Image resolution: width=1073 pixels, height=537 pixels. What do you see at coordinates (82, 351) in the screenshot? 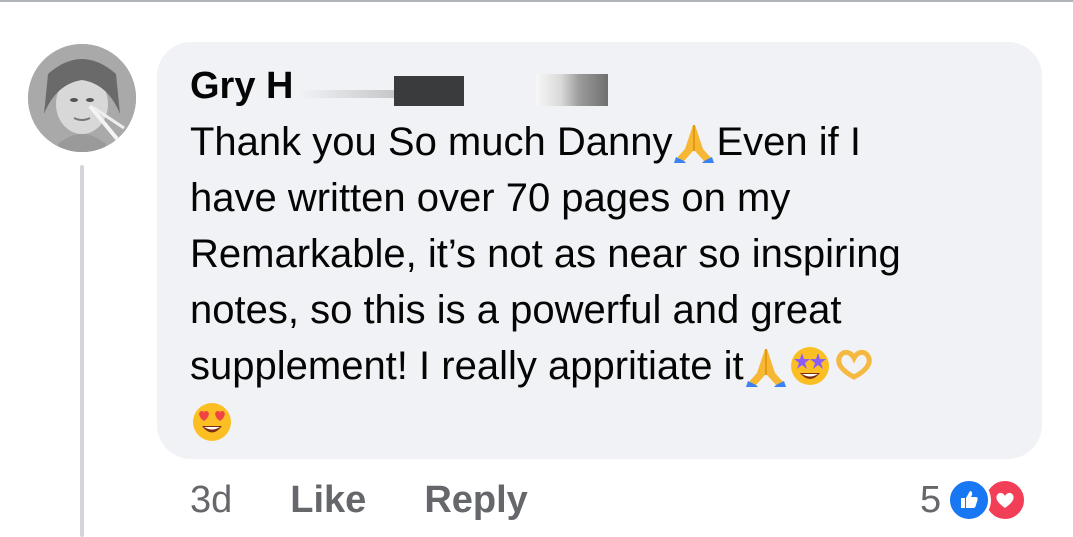
I see `thread-line` at bounding box center [82, 351].